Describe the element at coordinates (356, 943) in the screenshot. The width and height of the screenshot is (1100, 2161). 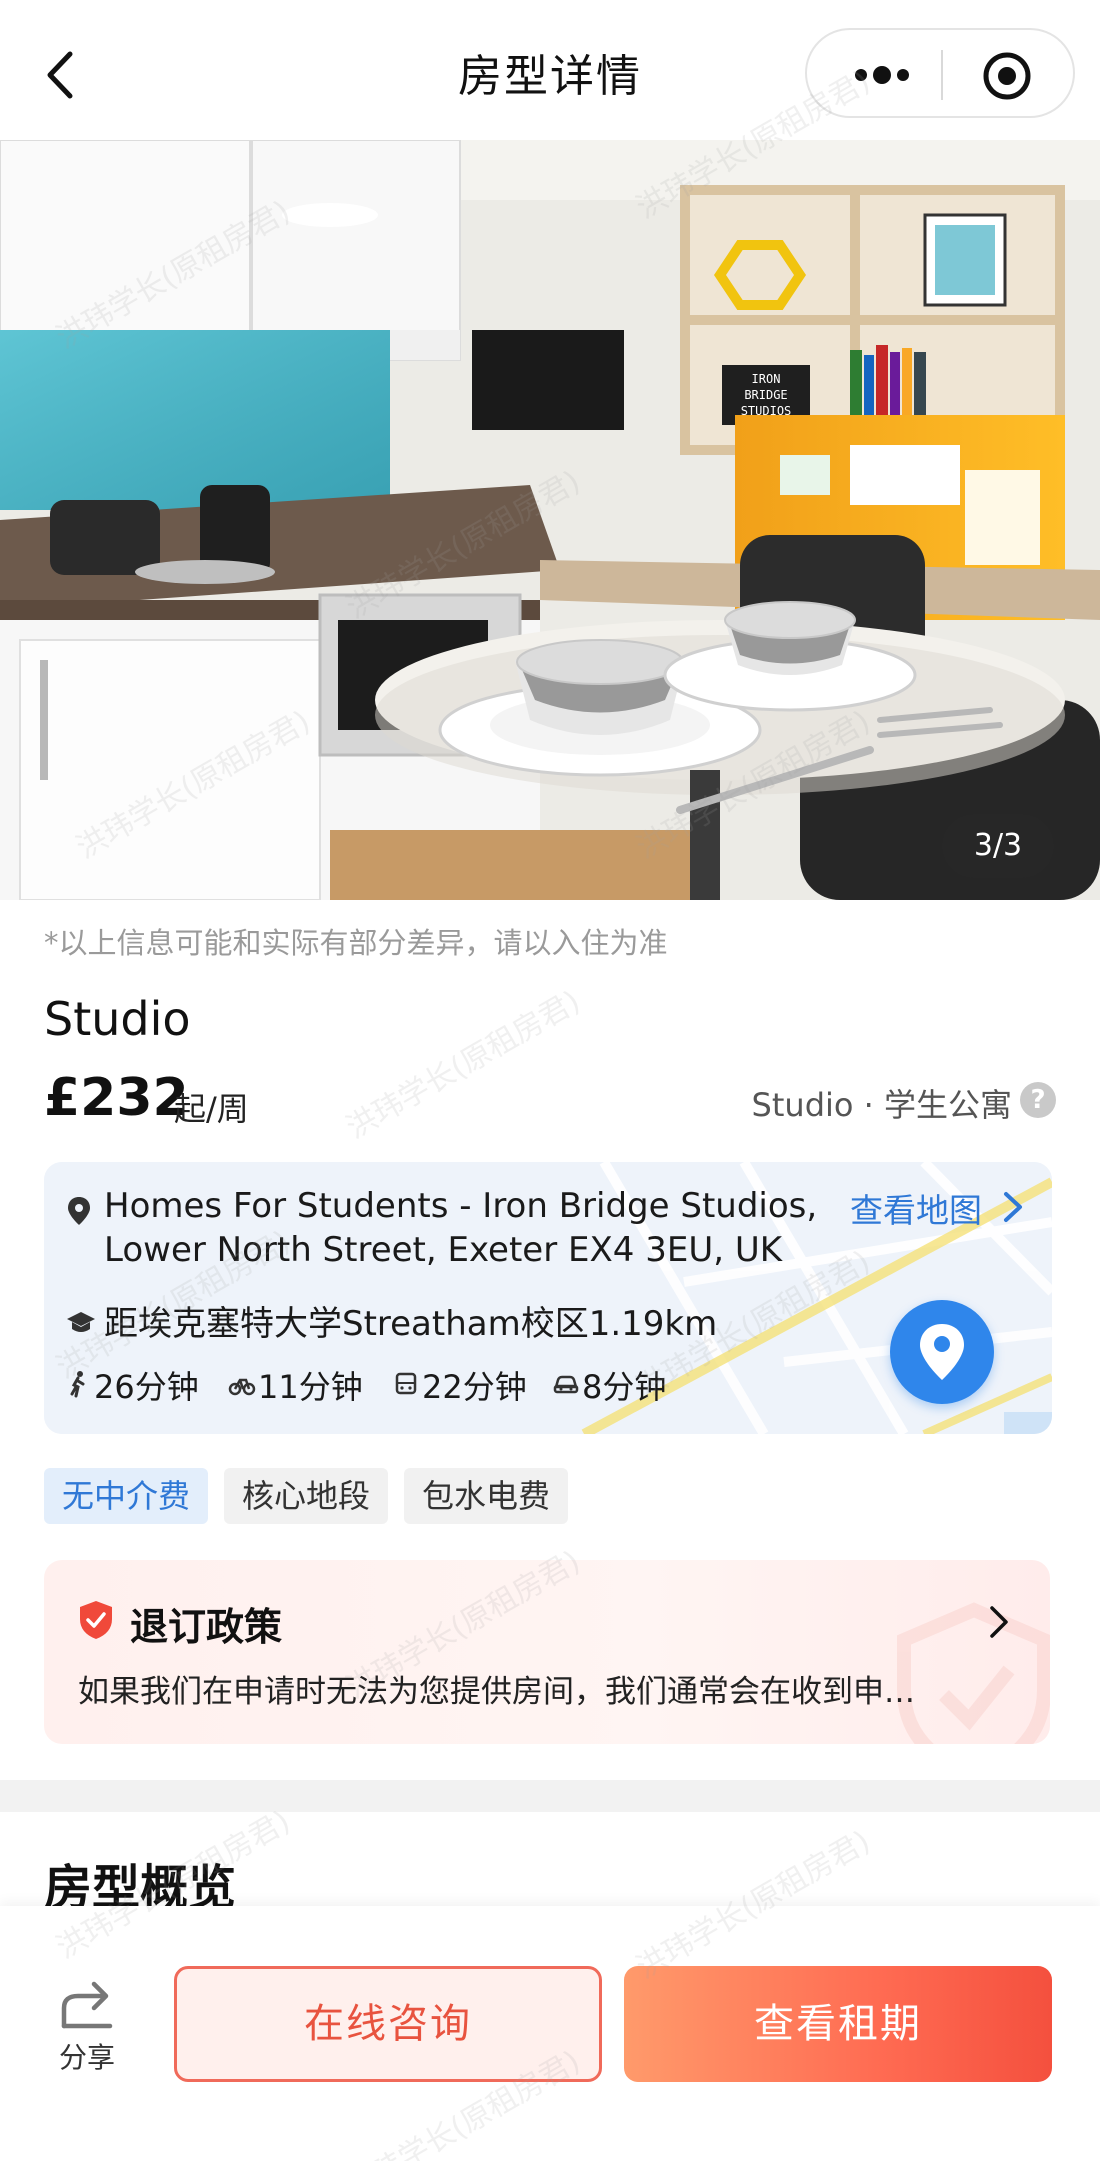
I see `disclaimer-text: *以上信息可能和实际有部分差异，请以入住为准` at that location.